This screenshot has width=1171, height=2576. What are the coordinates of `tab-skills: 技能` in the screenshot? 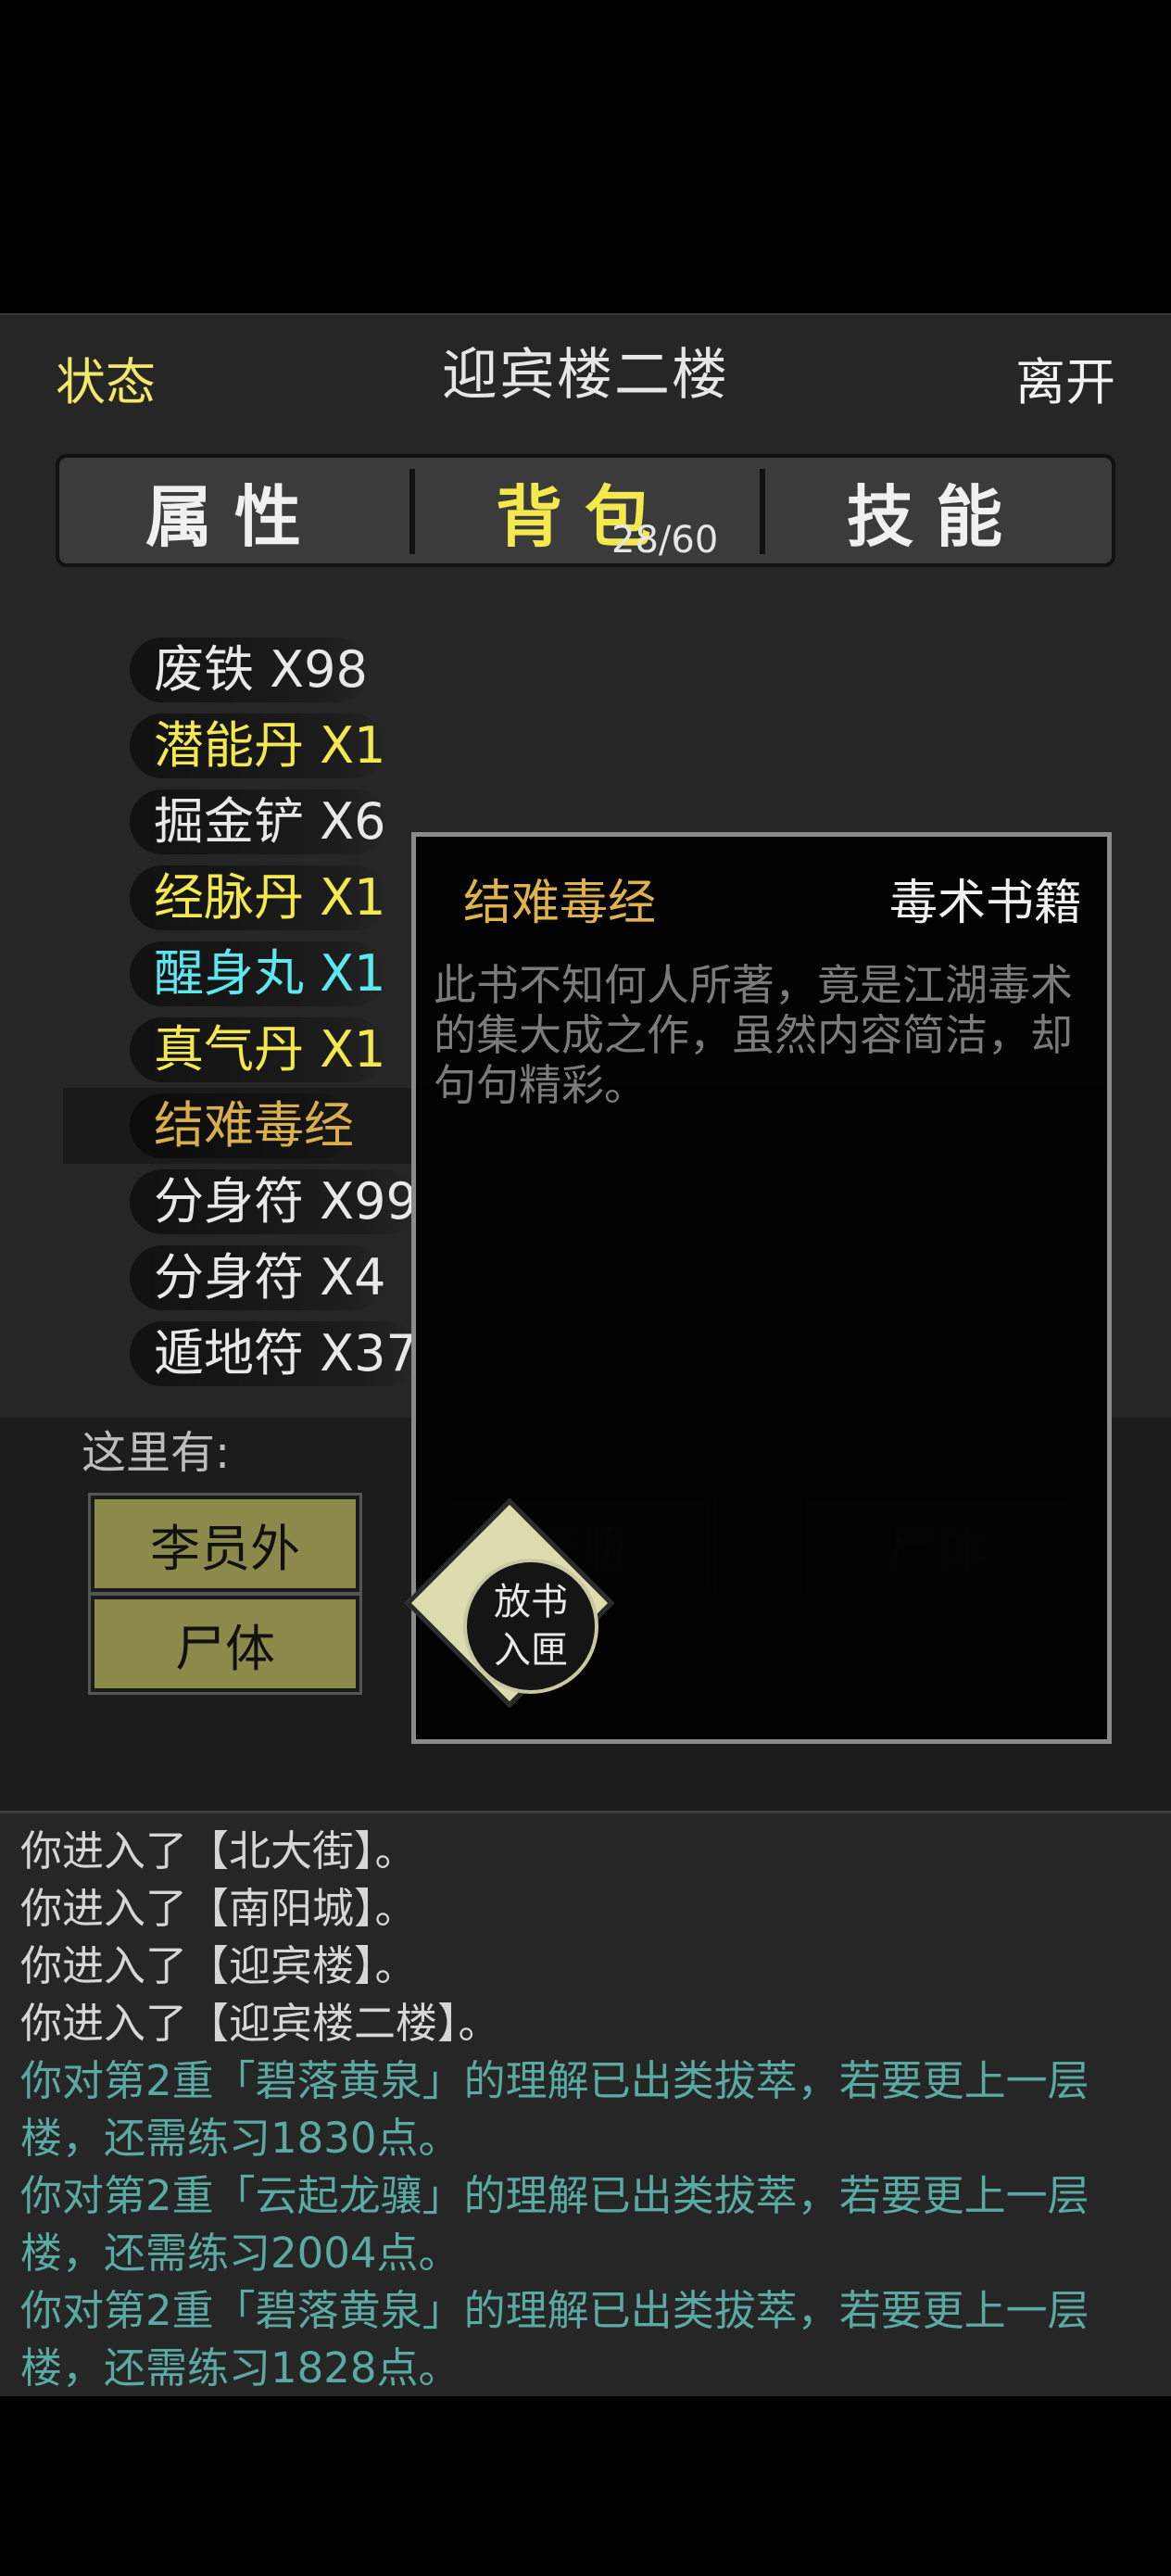 It's located at (936, 510).